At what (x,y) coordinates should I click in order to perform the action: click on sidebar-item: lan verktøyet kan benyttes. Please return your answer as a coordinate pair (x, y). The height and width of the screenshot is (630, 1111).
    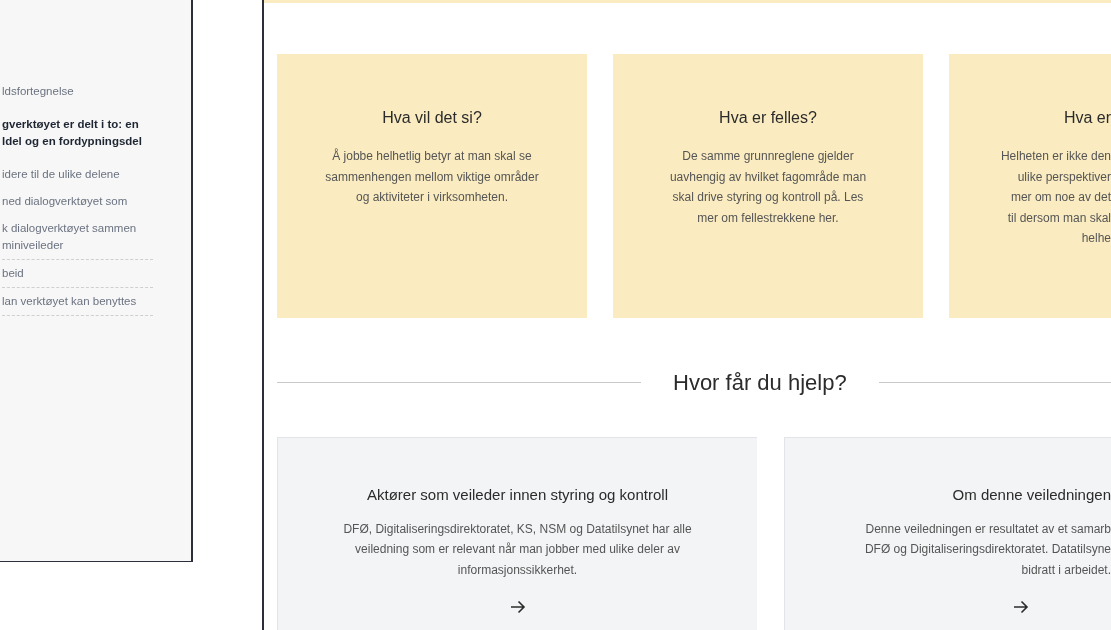
    Looking at the image, I should click on (77, 302).